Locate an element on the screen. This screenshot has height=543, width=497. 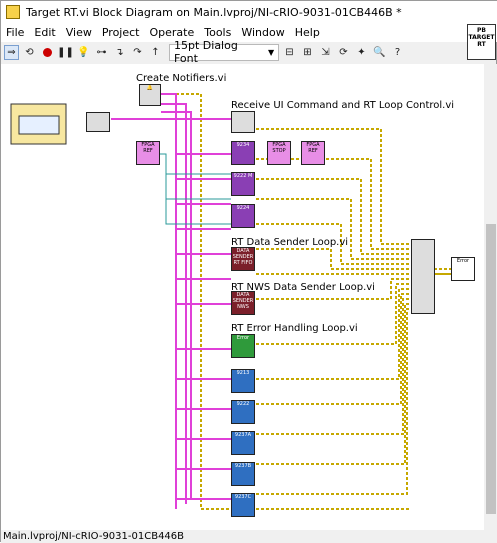
create-notifiers-label: Create Notifiers.vi is located at coordinates (181, 78).